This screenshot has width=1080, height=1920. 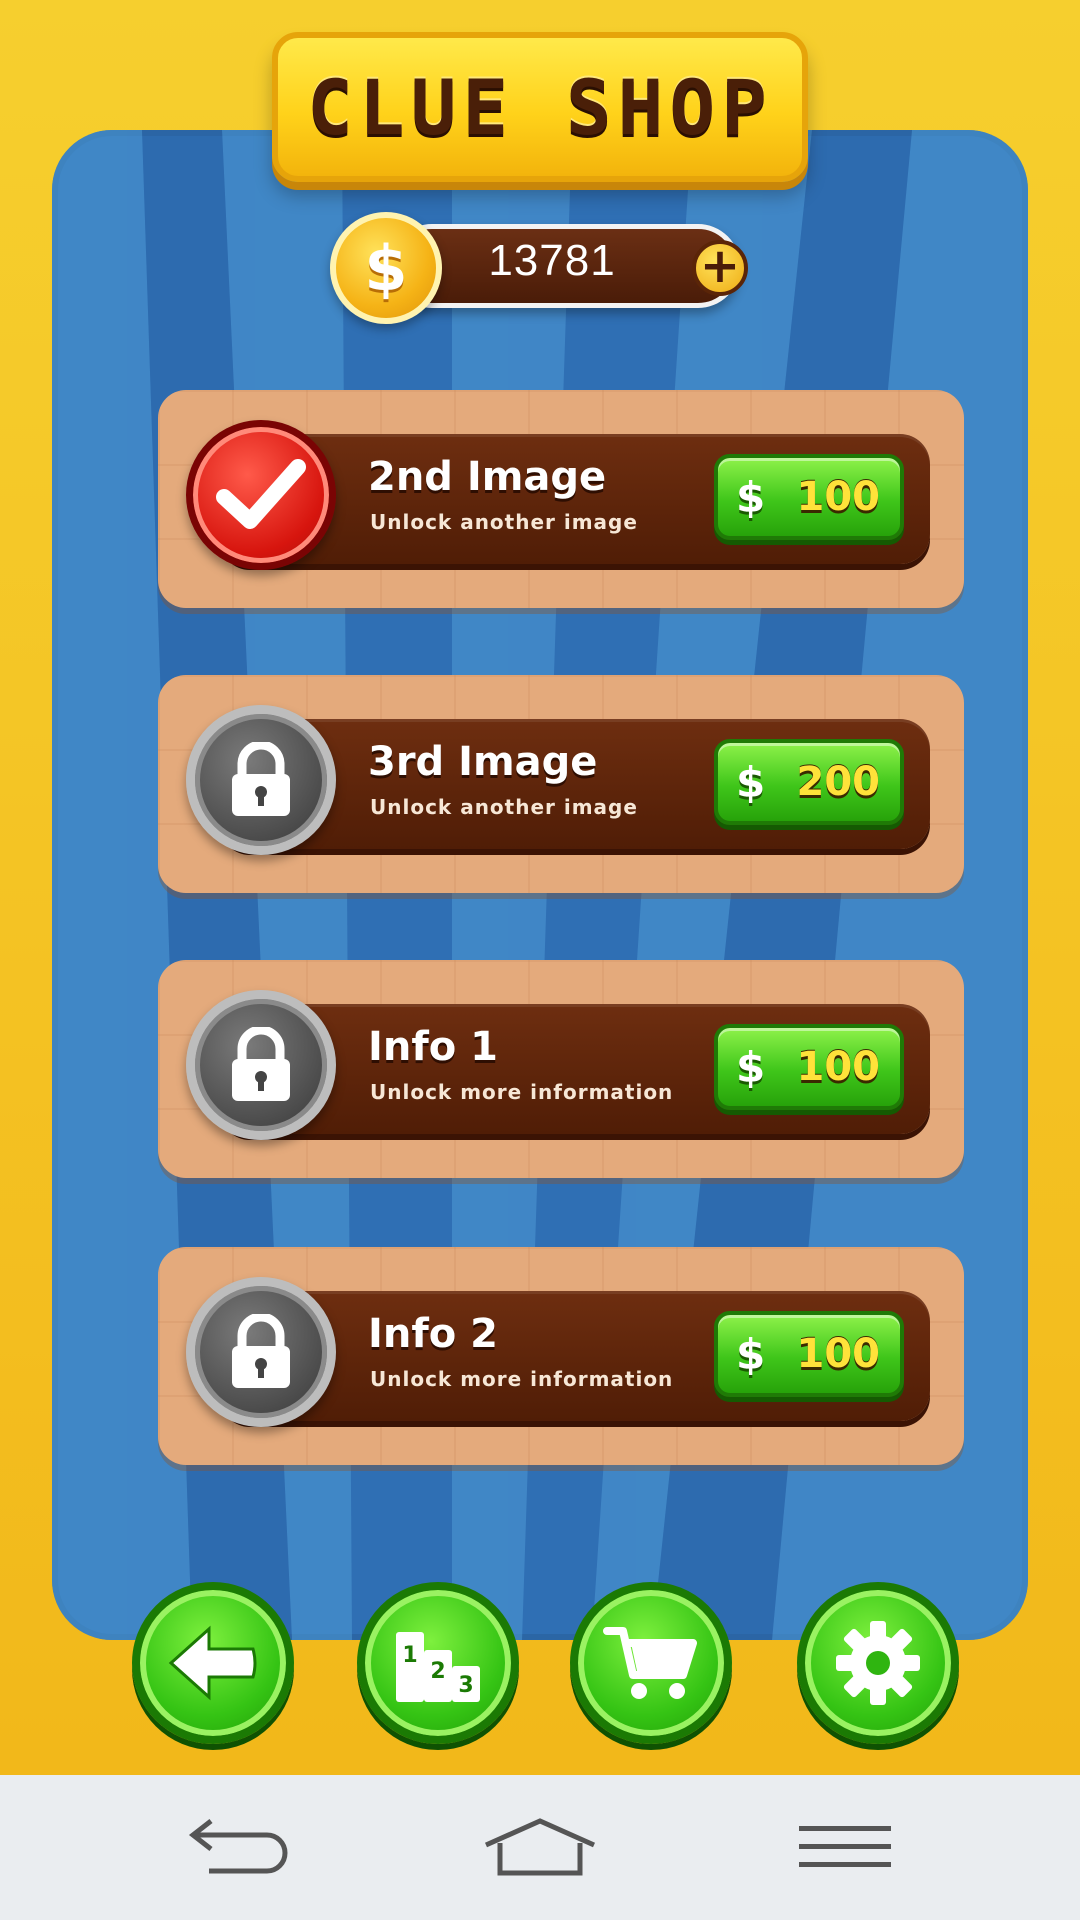 I want to click on system-menu-button, so click(x=845, y=1847).